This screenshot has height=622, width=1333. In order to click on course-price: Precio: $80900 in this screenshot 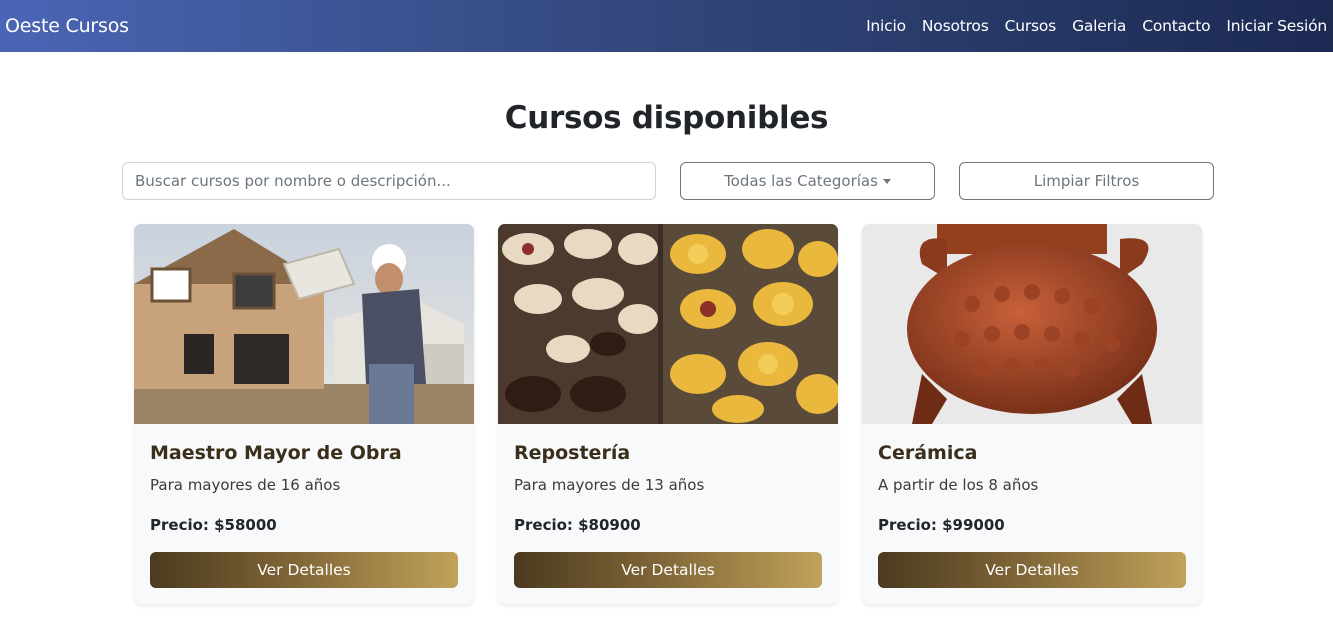, I will do `click(577, 525)`.